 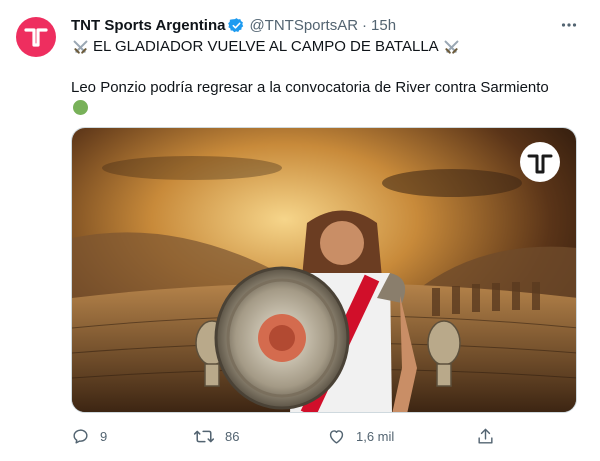 I want to click on verified-badge-icon, so click(x=236, y=24).